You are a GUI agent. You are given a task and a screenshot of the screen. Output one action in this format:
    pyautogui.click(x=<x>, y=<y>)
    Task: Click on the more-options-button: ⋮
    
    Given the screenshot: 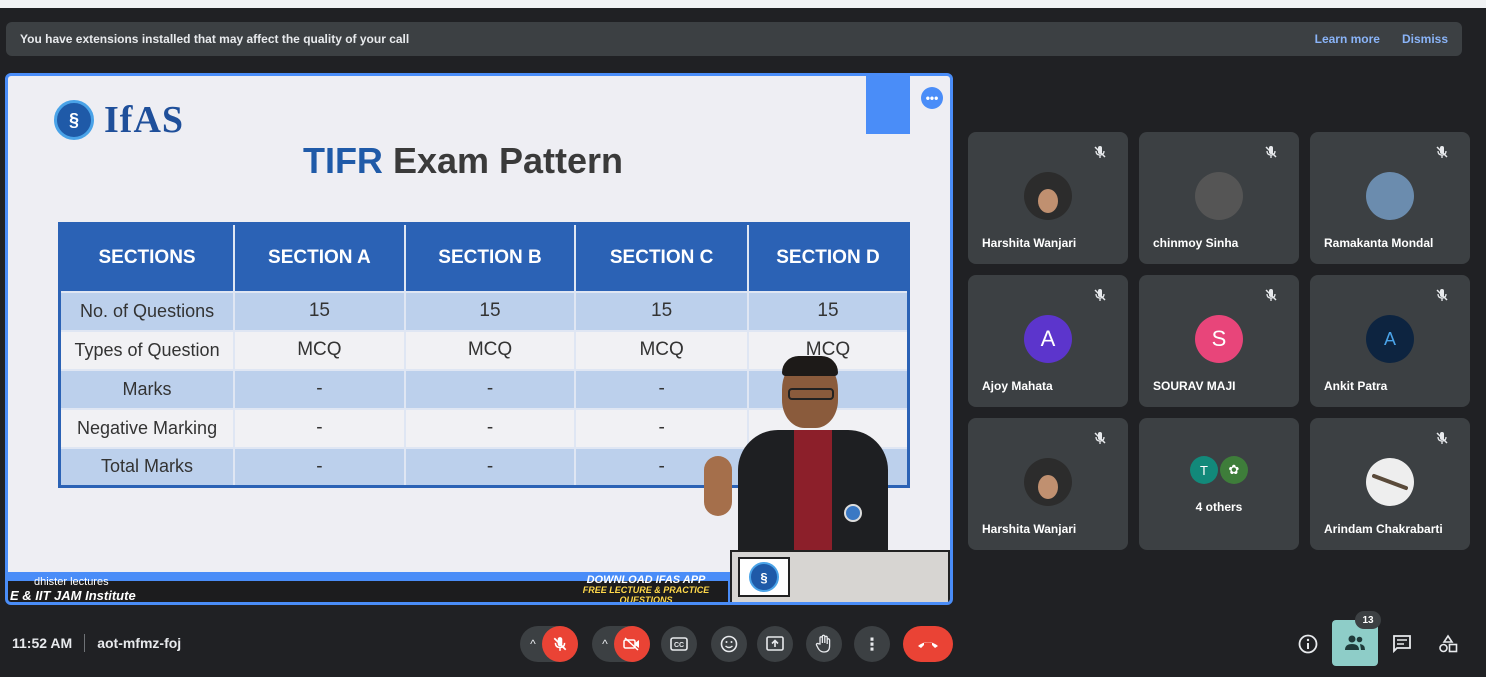 What is the action you would take?
    pyautogui.click(x=872, y=644)
    